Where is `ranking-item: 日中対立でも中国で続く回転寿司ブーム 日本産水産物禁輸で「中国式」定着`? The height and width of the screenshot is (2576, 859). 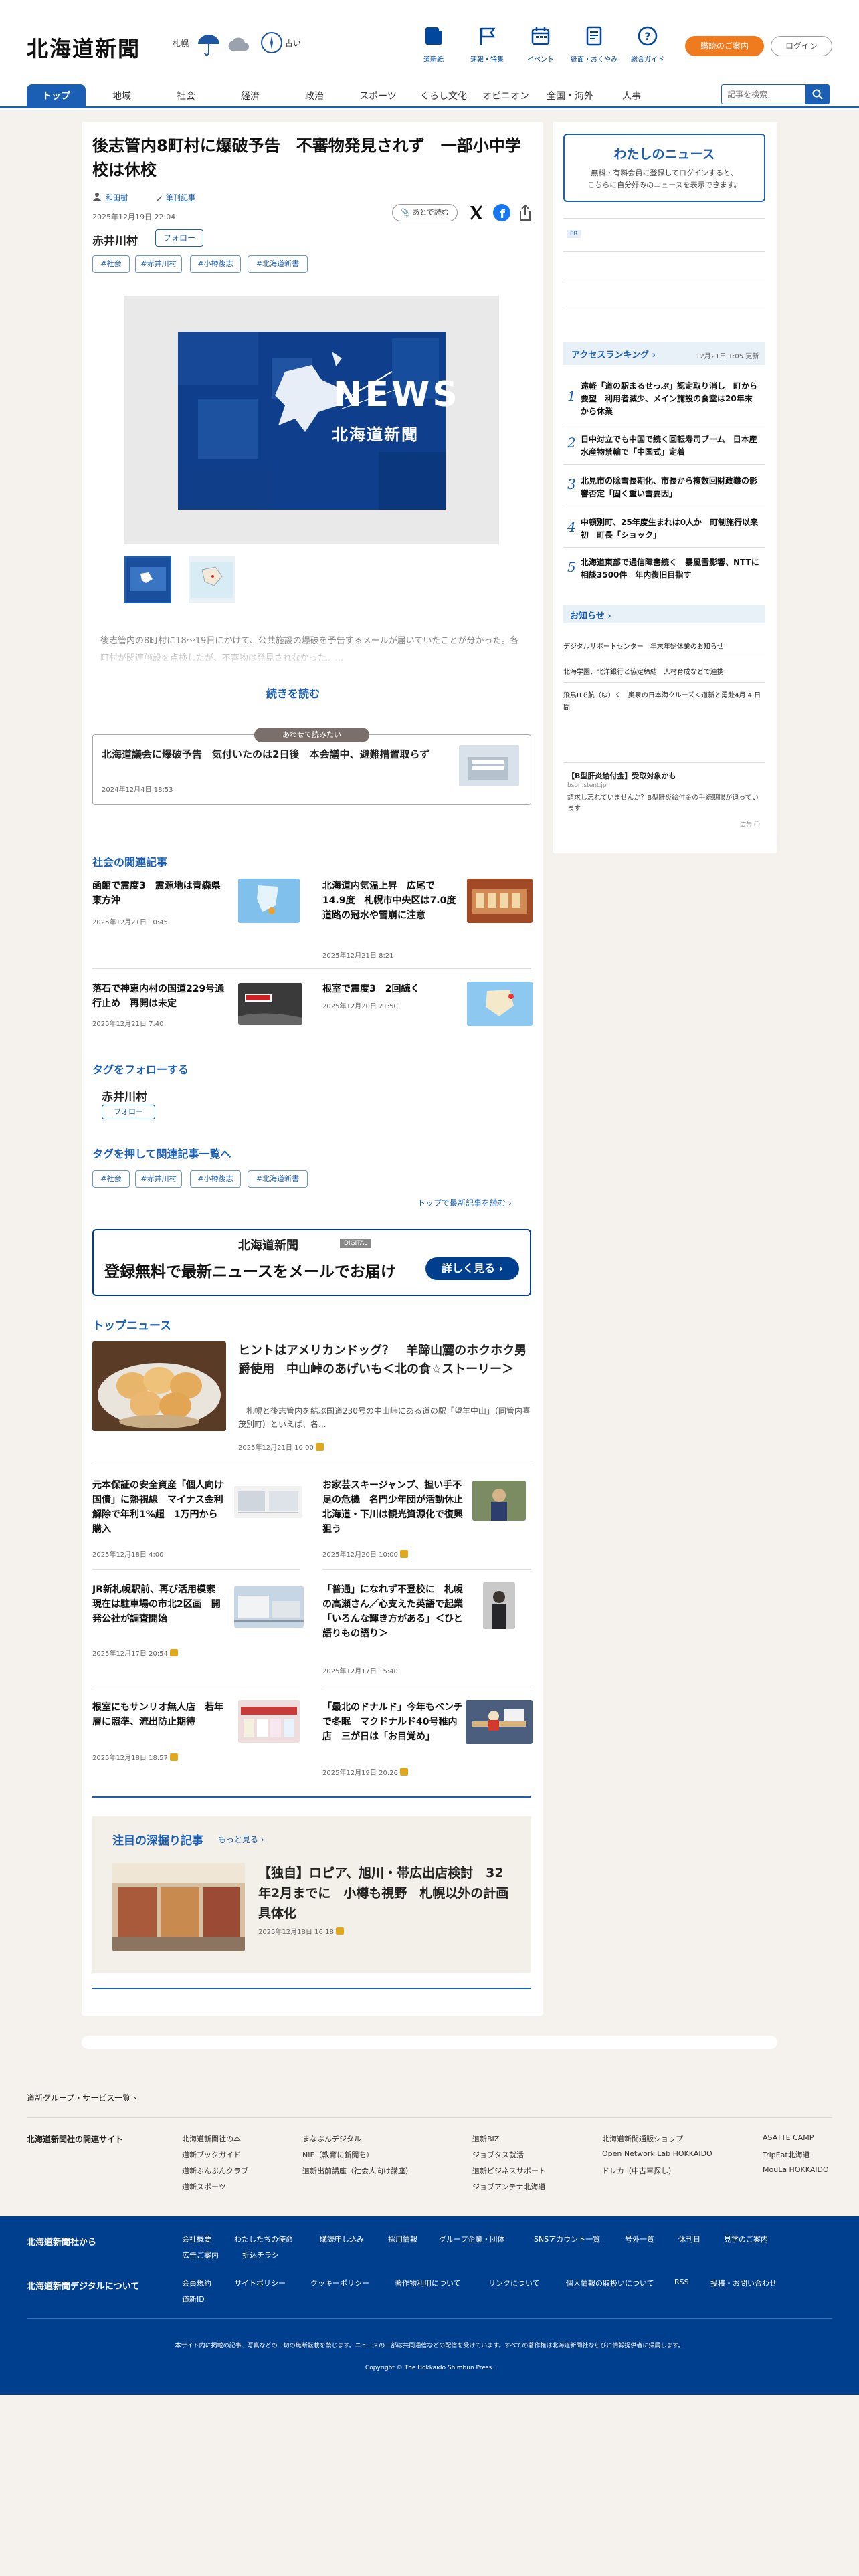 ranking-item: 日中対立でも中国で続く回転寿司ブーム 日本産水産物禁輸で「中国式」定着 is located at coordinates (671, 446).